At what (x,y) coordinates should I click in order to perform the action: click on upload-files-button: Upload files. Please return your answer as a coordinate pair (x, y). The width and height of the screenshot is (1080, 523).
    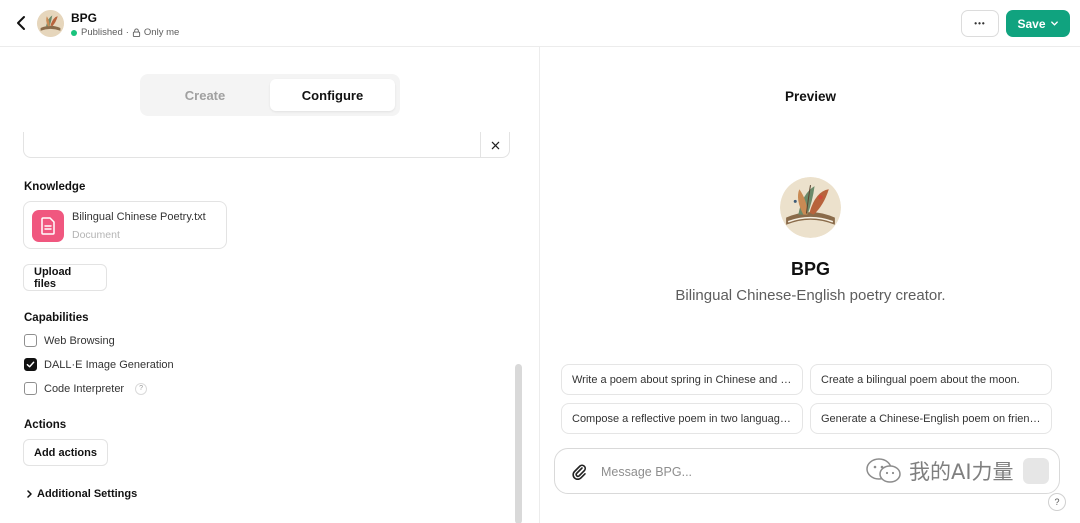
    Looking at the image, I should click on (65, 277).